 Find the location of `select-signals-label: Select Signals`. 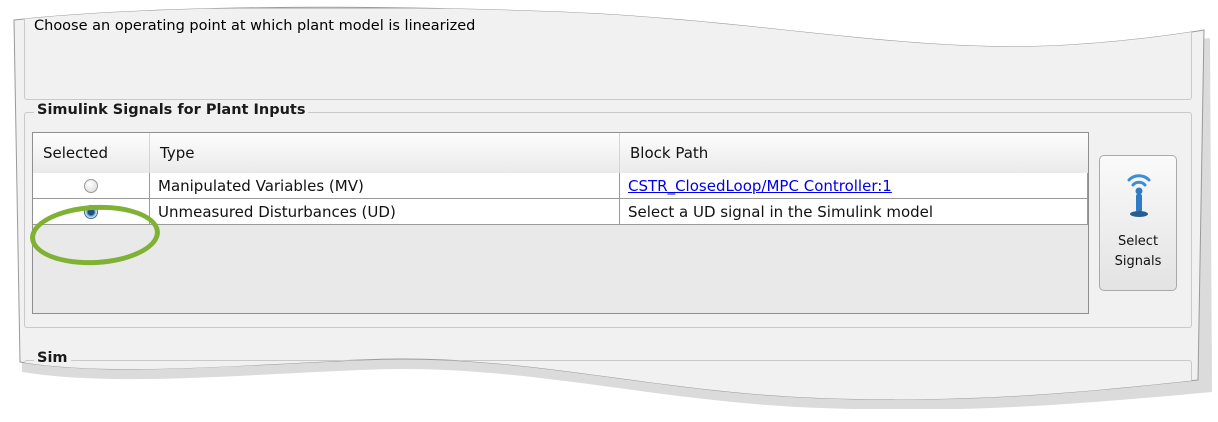

select-signals-label: Select Signals is located at coordinates (1138, 252).